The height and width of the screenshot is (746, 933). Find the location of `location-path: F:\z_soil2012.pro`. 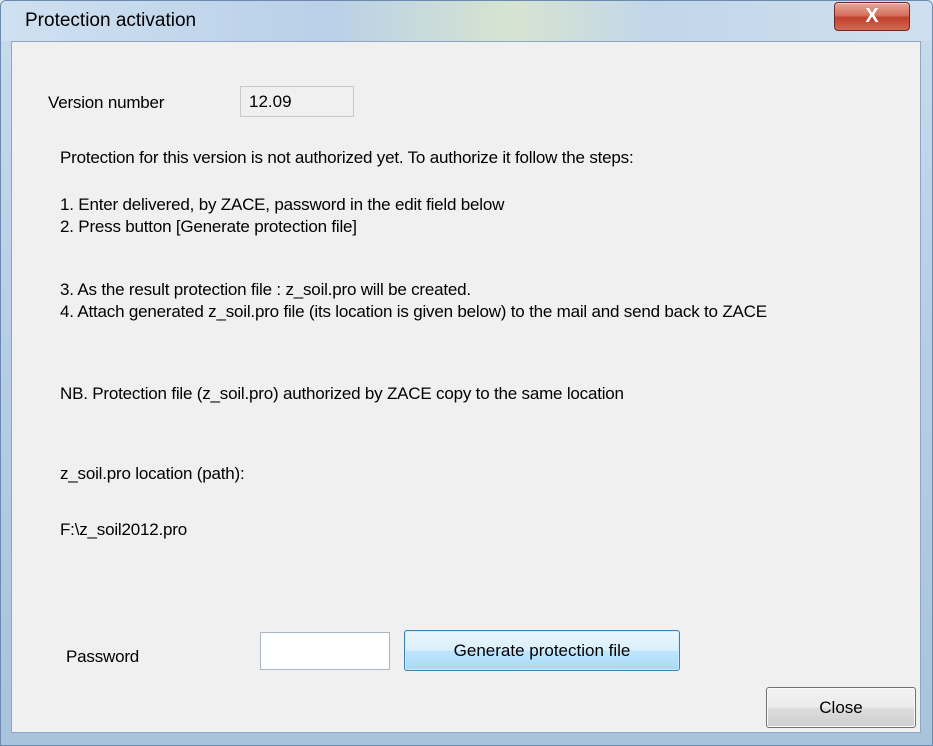

location-path: F:\z_soil2012.pro is located at coordinates (124, 529).